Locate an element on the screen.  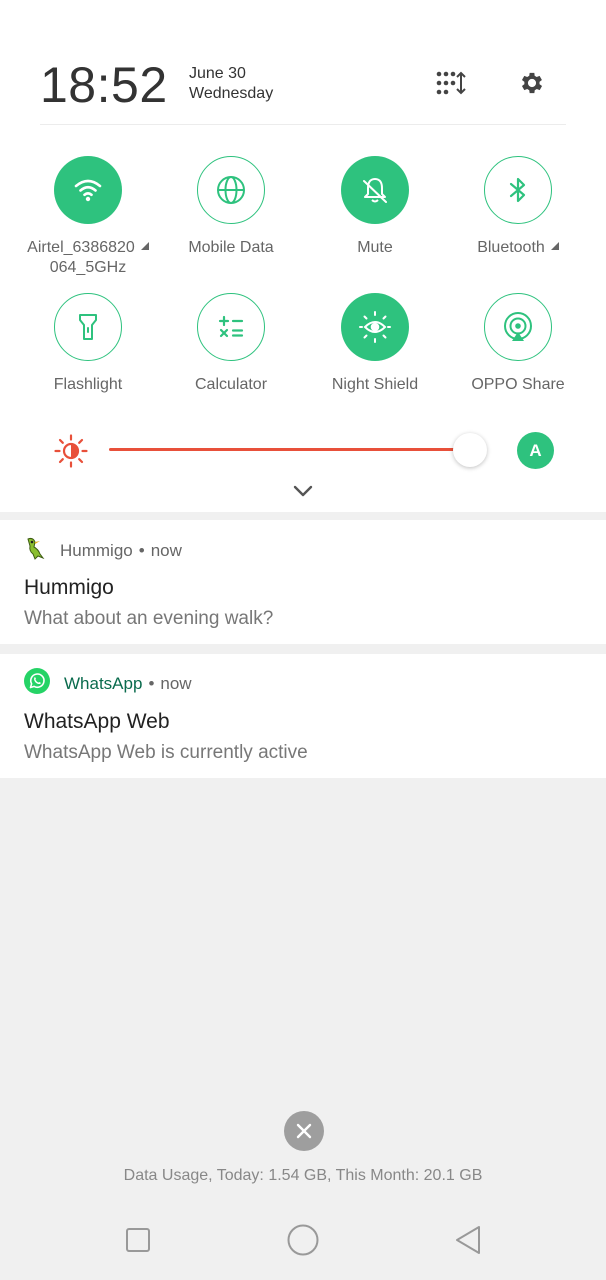
tile-label: Night Shield is located at coordinates (375, 384).